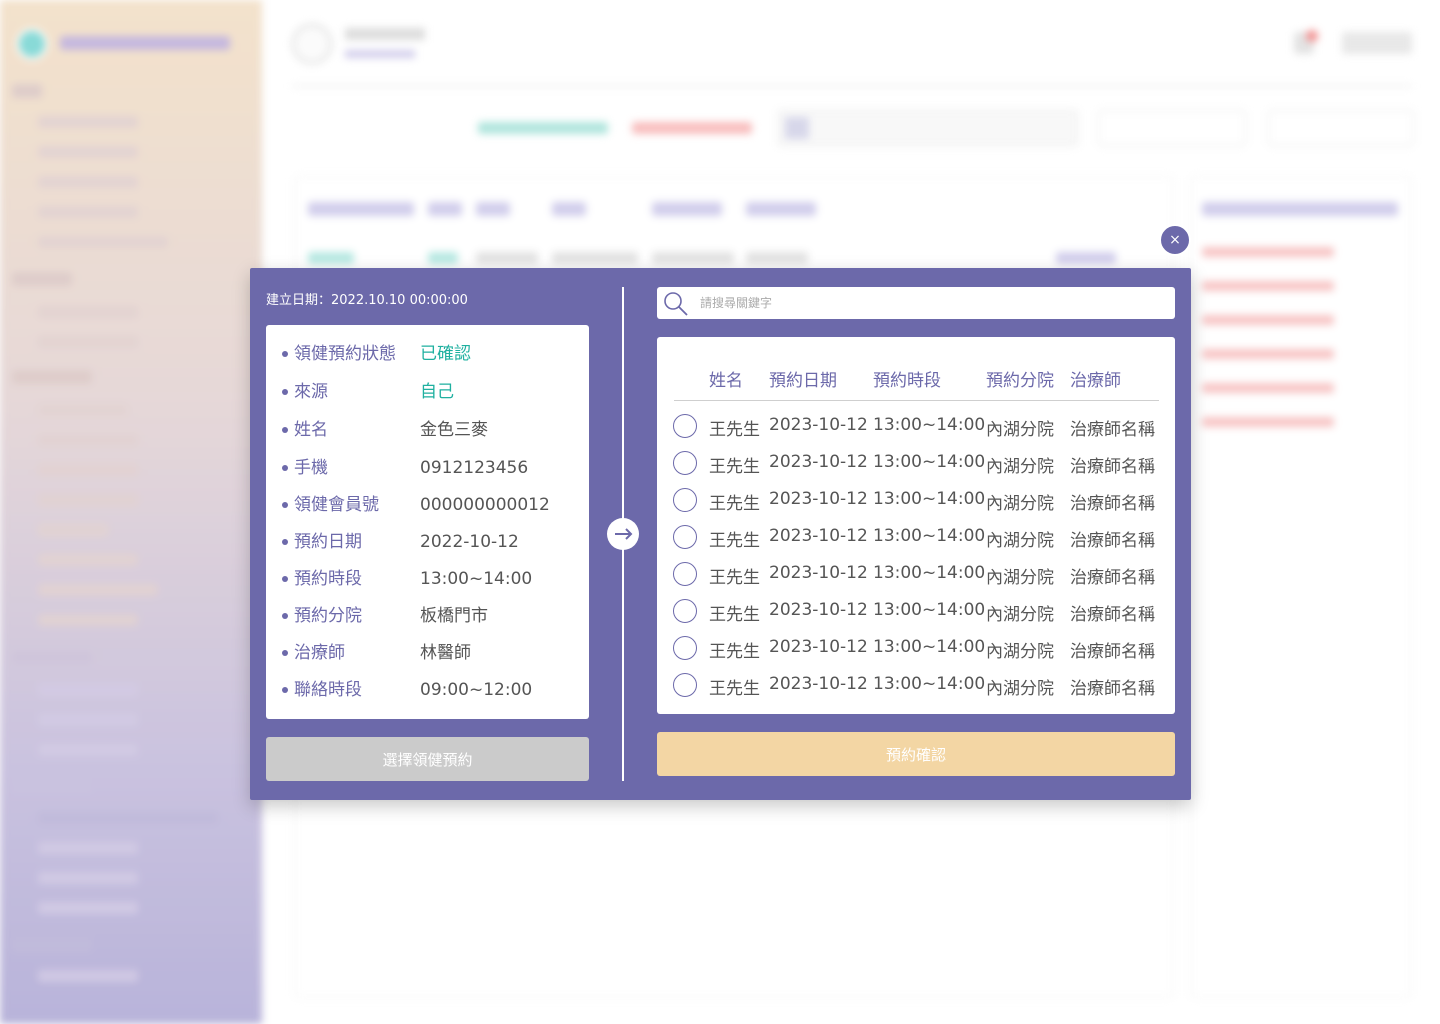 Image resolution: width=1440 pixels, height=1024 pixels. I want to click on info-label: 治療師, so click(319, 653).